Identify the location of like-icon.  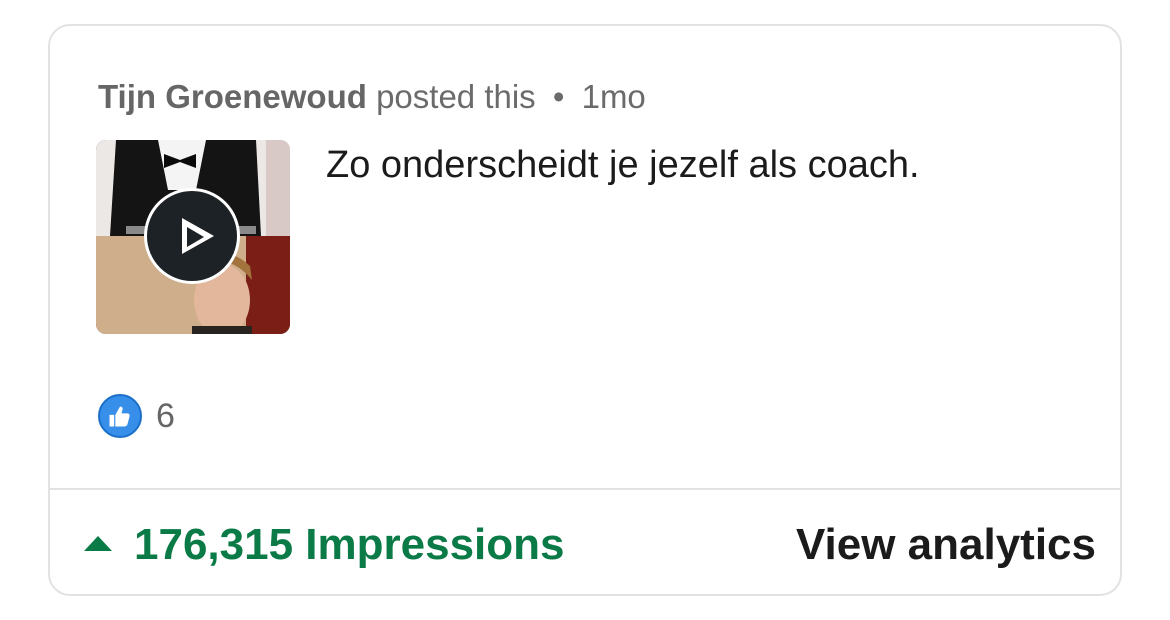
(120, 416).